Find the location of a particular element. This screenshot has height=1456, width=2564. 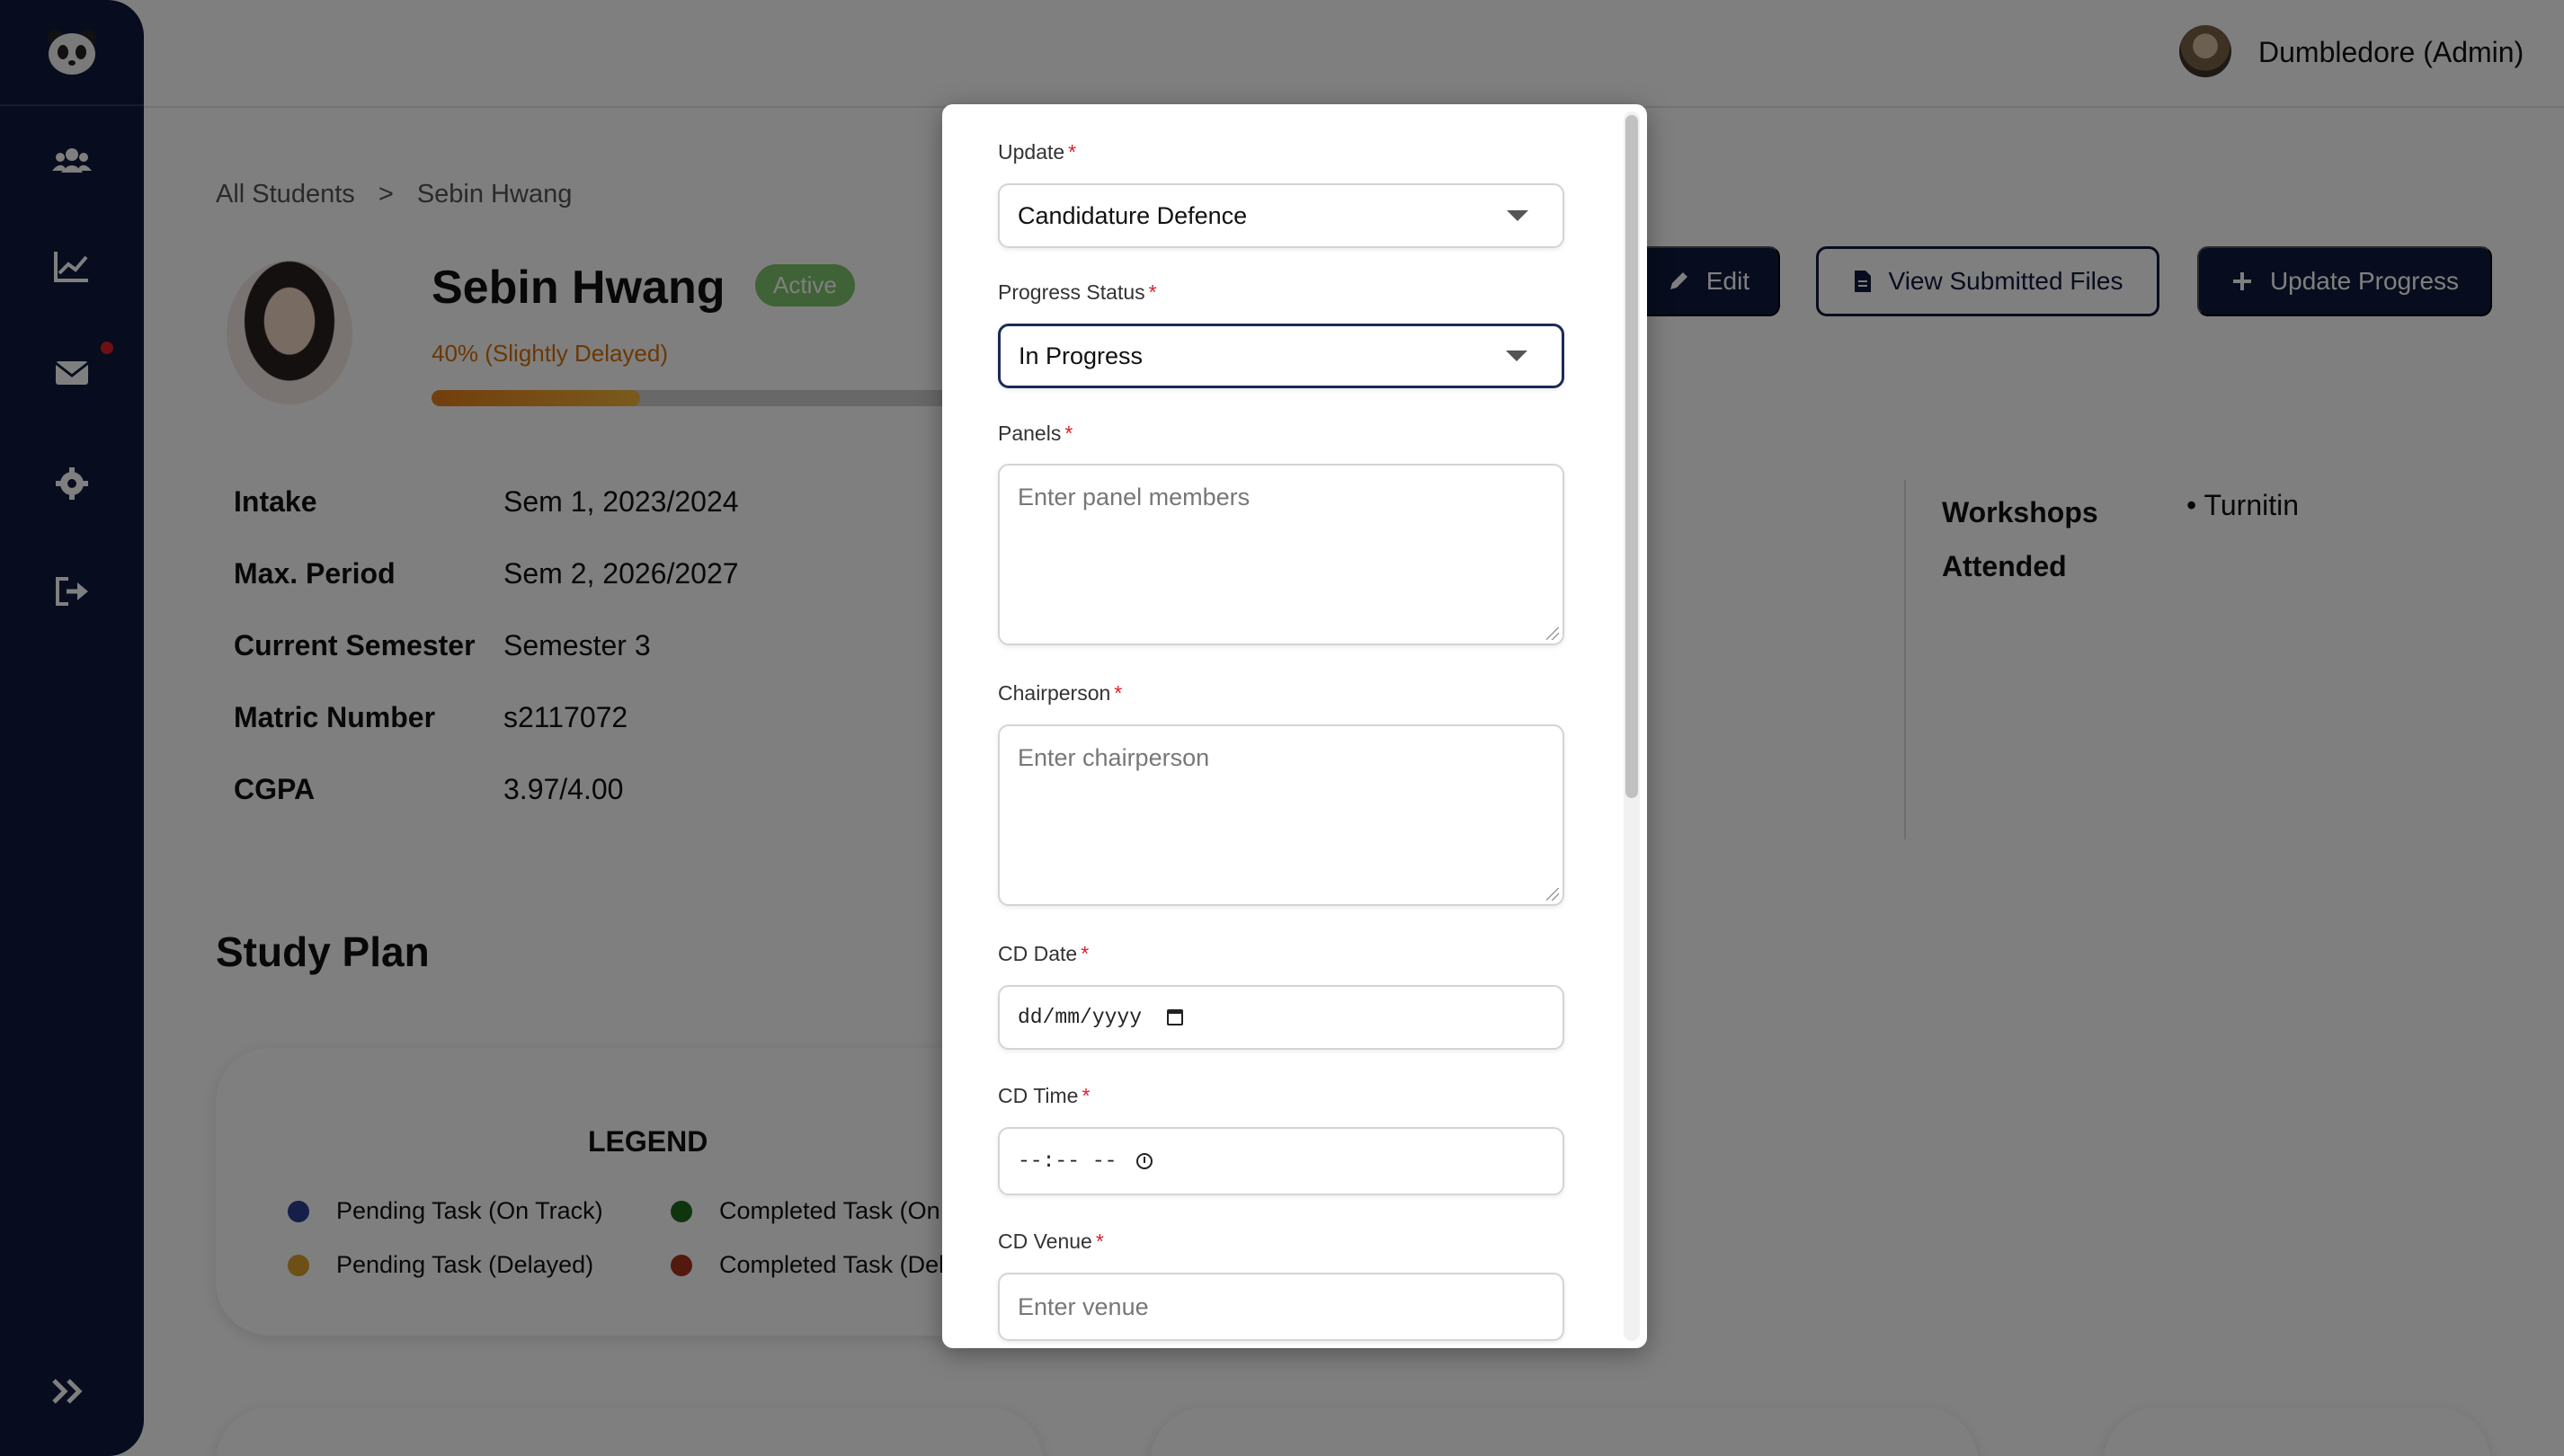

progress-status-select: In Progress is located at coordinates (1281, 356).